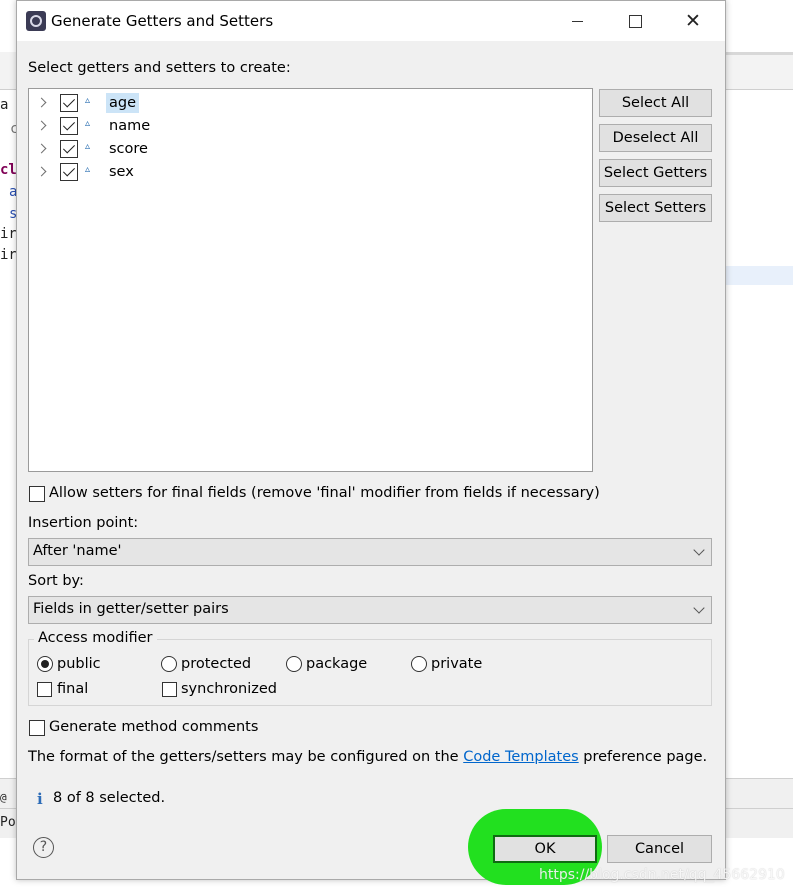 This screenshot has height=895, width=793. Describe the element at coordinates (655, 208) in the screenshot. I see `select-setters-button: Select Setters` at that location.